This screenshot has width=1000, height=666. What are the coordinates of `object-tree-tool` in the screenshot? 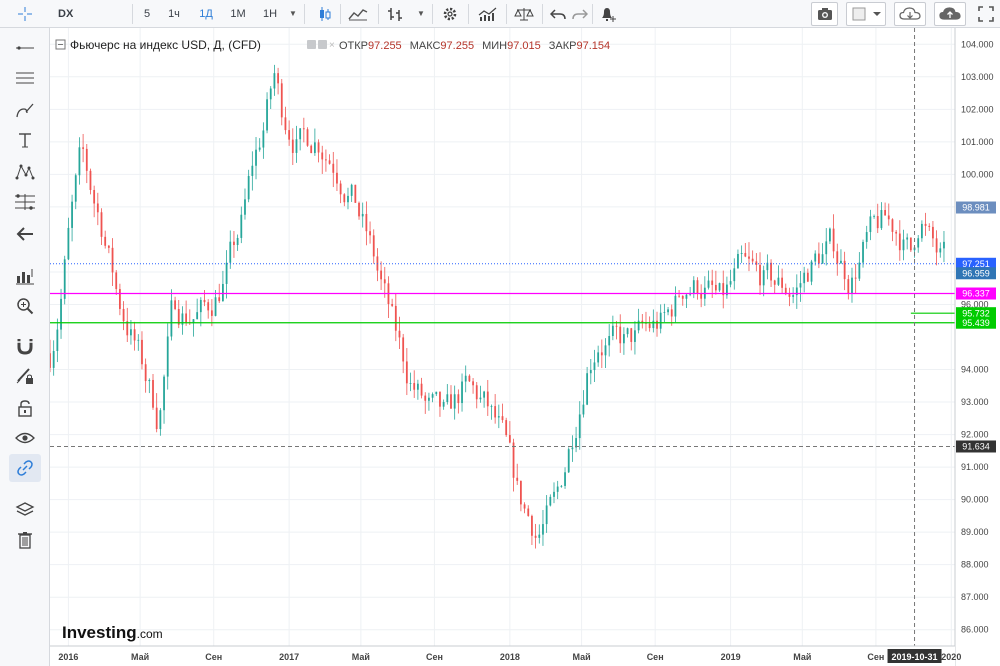 It's located at (25, 510).